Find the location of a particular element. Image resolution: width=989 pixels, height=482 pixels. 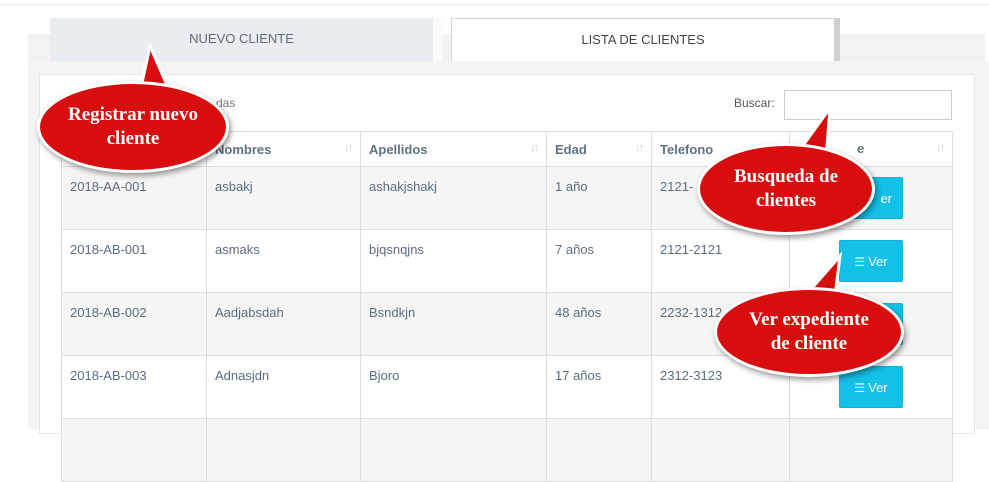

cell-edad is located at coordinates (599, 450).